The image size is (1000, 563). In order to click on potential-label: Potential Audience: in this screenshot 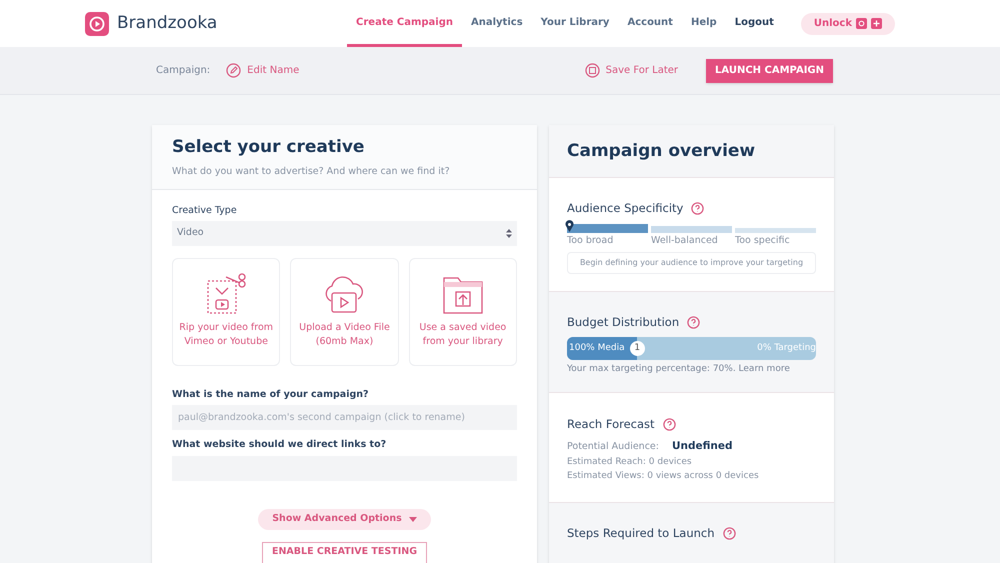, I will do `click(613, 447)`.